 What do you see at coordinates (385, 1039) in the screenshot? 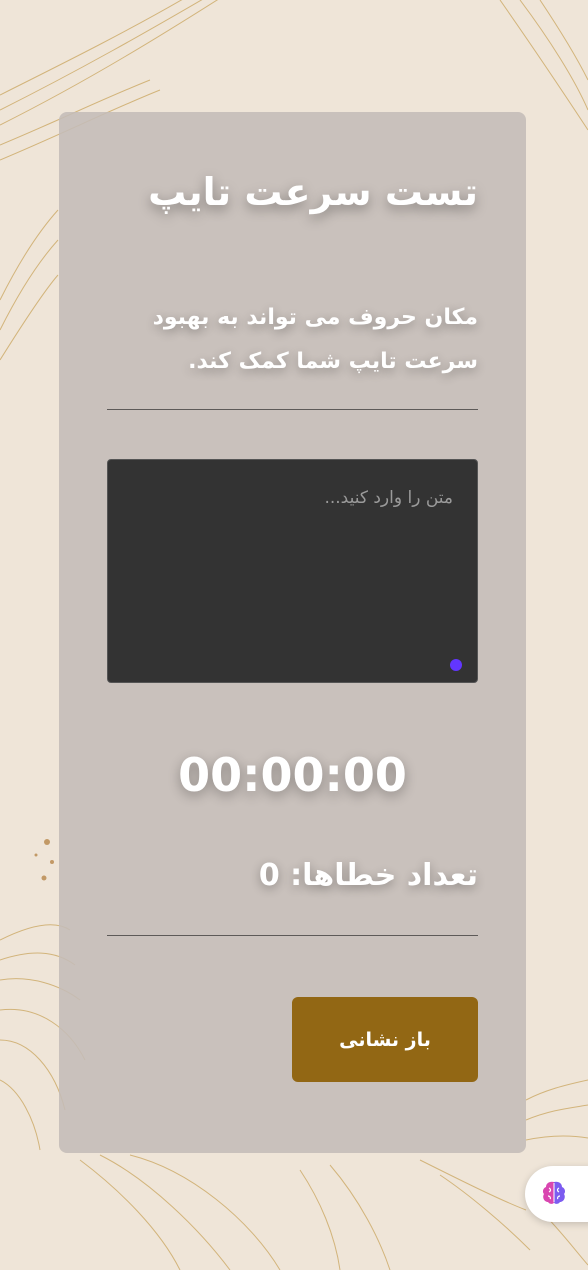
I see `reset-button: باز نشانی` at bounding box center [385, 1039].